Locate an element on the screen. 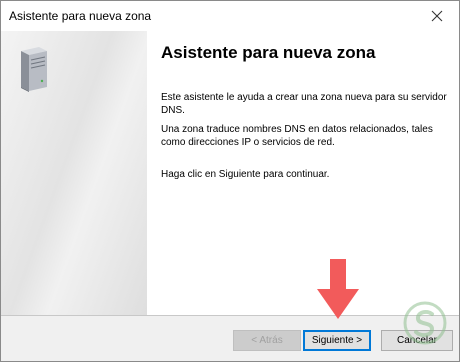  server-icon is located at coordinates (34, 69).